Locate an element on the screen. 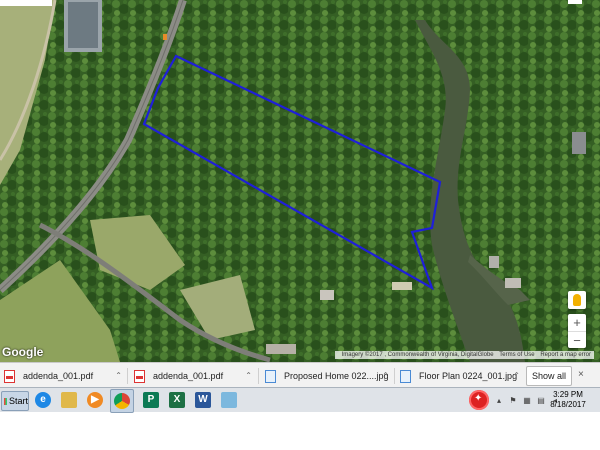 The height and width of the screenshot is (450, 600). paint-button is located at coordinates (229, 400).